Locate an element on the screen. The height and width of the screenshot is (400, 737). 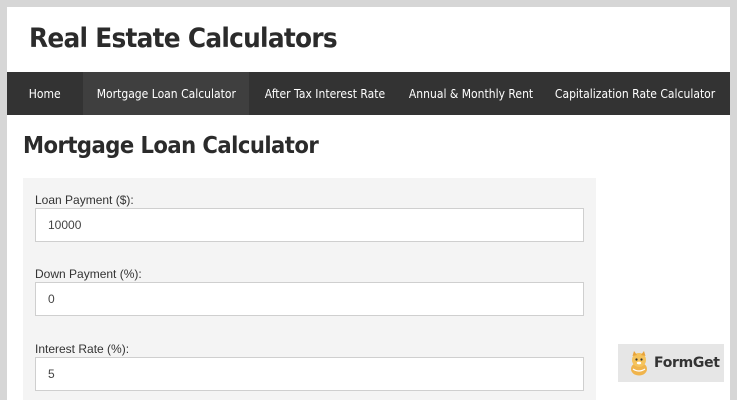
nav-item-capitalization-rate-calculator: Capitalization Rate Calculator is located at coordinates (635, 93).